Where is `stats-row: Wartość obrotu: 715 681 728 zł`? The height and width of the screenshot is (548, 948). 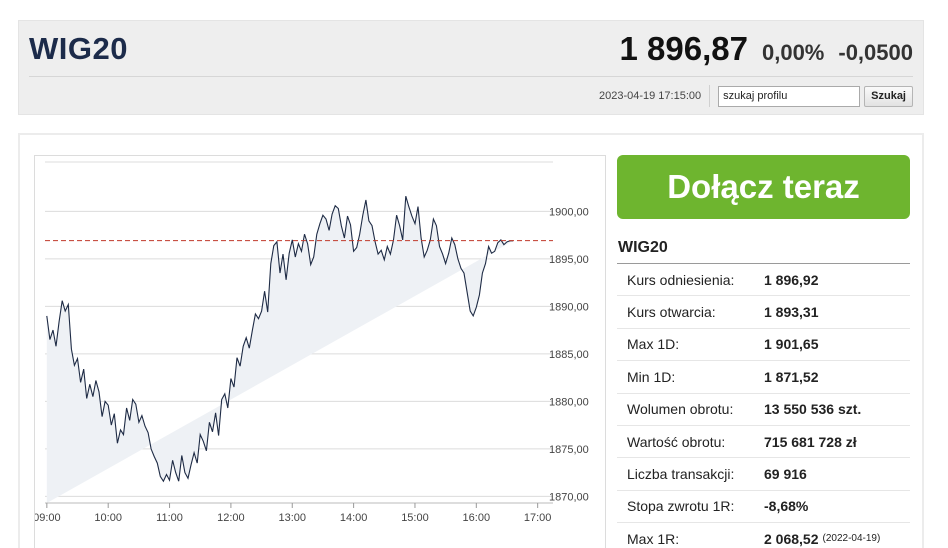 stats-row: Wartość obrotu: 715 681 728 zł is located at coordinates (763, 442).